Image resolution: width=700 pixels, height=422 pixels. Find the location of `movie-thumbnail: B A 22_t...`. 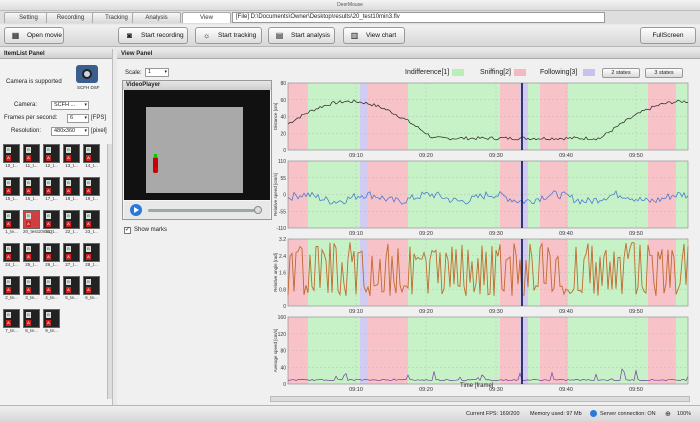

movie-thumbnail: B A 22_t... is located at coordinates (71, 223).